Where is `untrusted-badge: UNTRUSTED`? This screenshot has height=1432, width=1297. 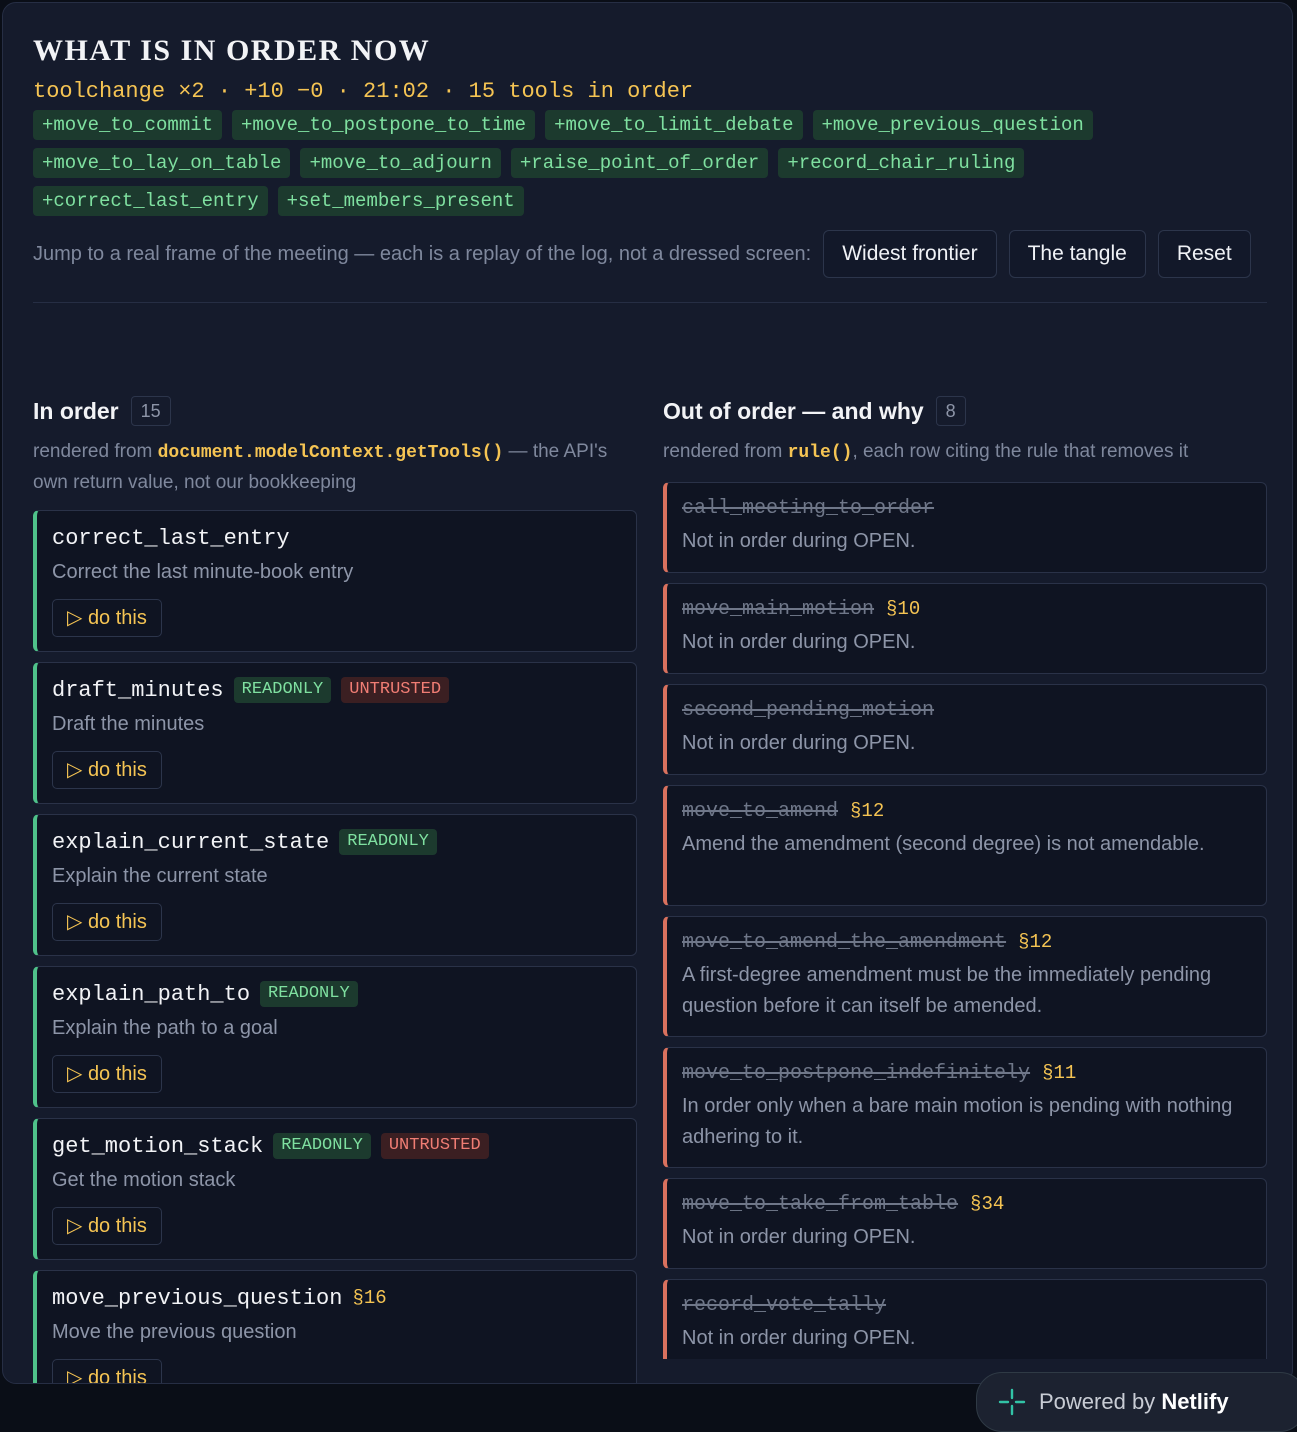 untrusted-badge: UNTRUSTED is located at coordinates (434, 1146).